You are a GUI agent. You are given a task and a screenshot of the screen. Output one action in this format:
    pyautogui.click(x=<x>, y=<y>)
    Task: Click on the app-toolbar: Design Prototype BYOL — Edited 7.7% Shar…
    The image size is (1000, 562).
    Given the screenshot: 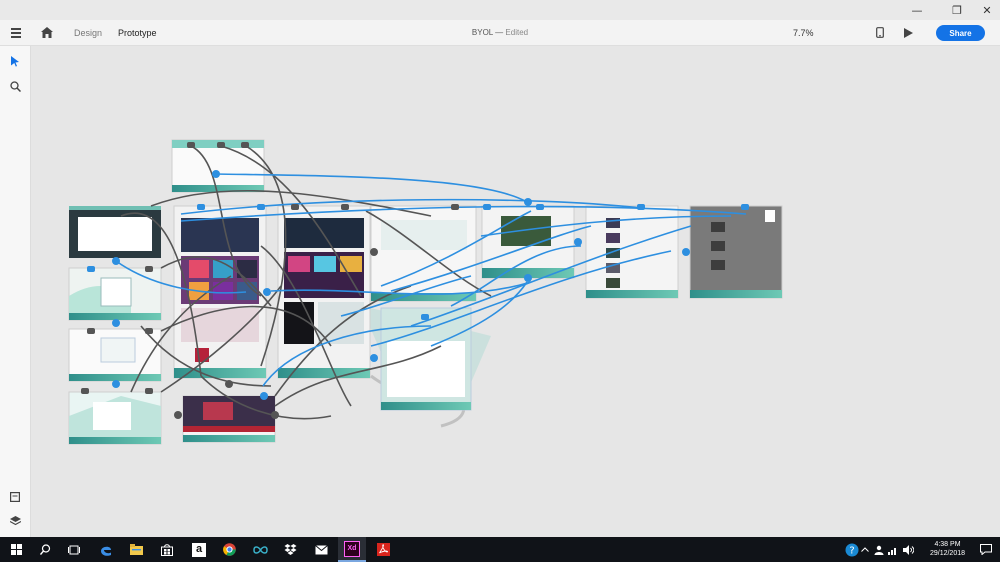 What is the action you would take?
    pyautogui.click(x=500, y=33)
    